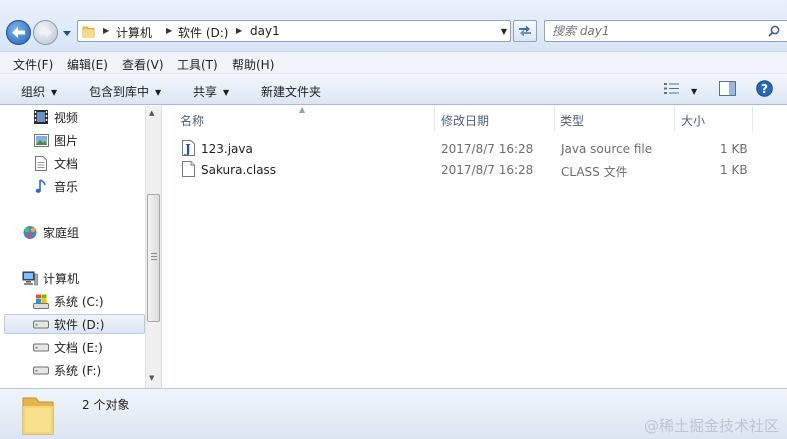 This screenshot has width=787, height=439. What do you see at coordinates (291, 91) in the screenshot?
I see `new-folder-button: 新建文件夹` at bounding box center [291, 91].